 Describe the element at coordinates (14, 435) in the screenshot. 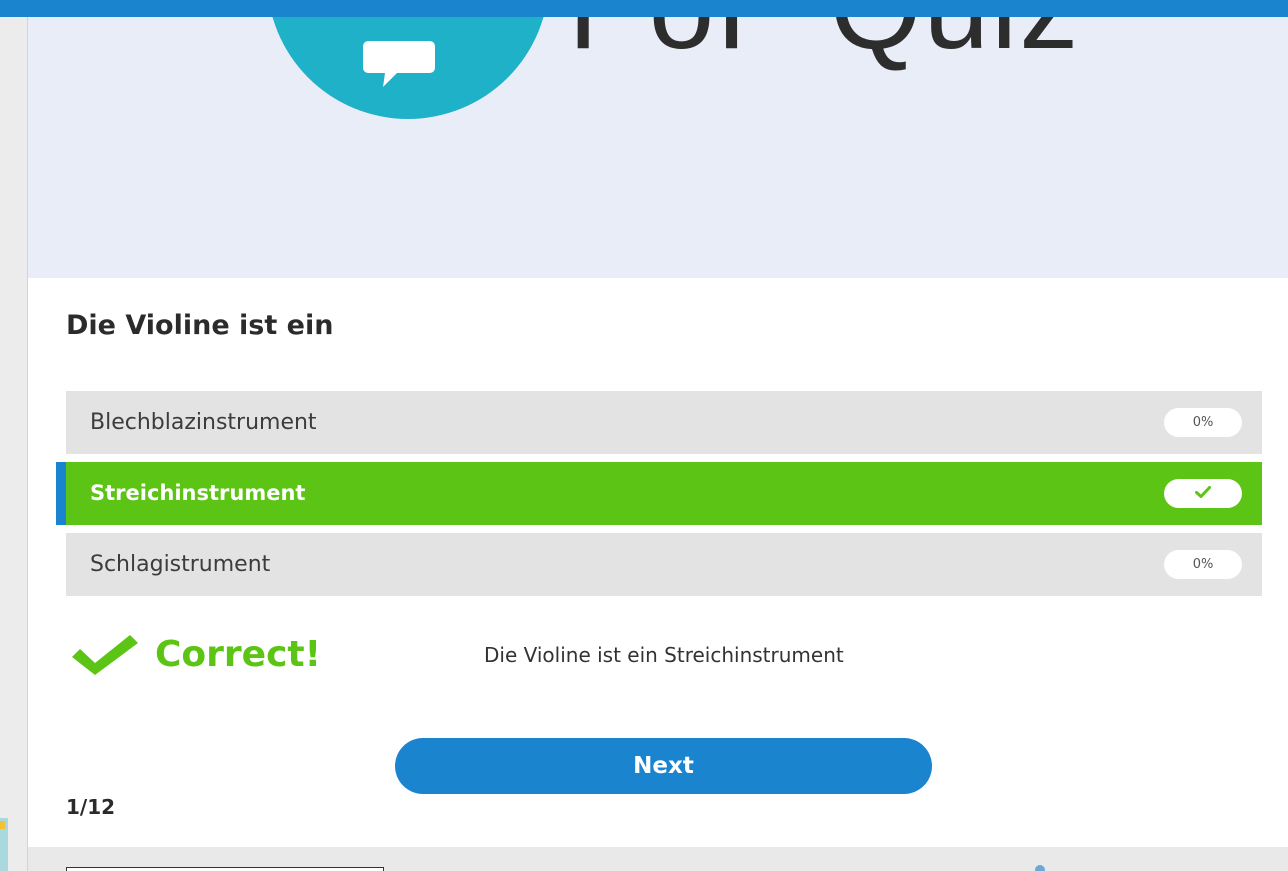

I see `left-gutter` at that location.